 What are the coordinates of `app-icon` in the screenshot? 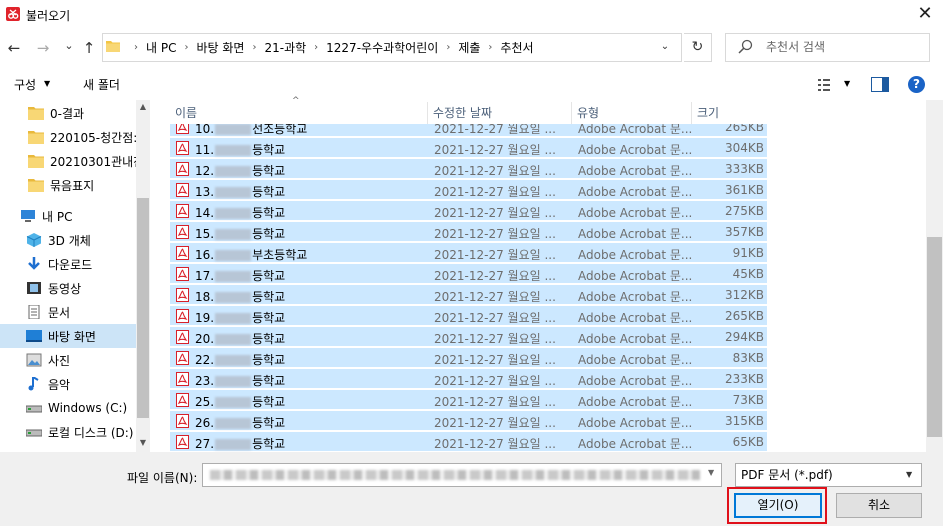 It's located at (13, 14).